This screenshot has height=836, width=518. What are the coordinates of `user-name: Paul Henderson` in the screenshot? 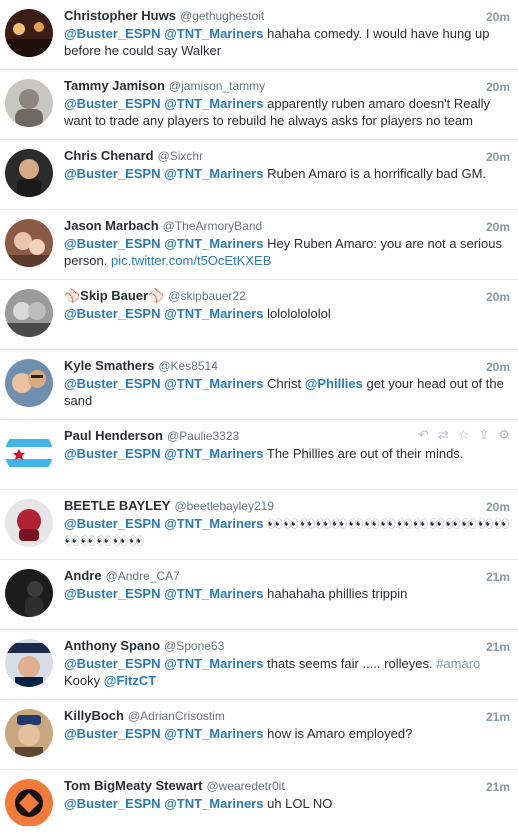 It's located at (113, 435).